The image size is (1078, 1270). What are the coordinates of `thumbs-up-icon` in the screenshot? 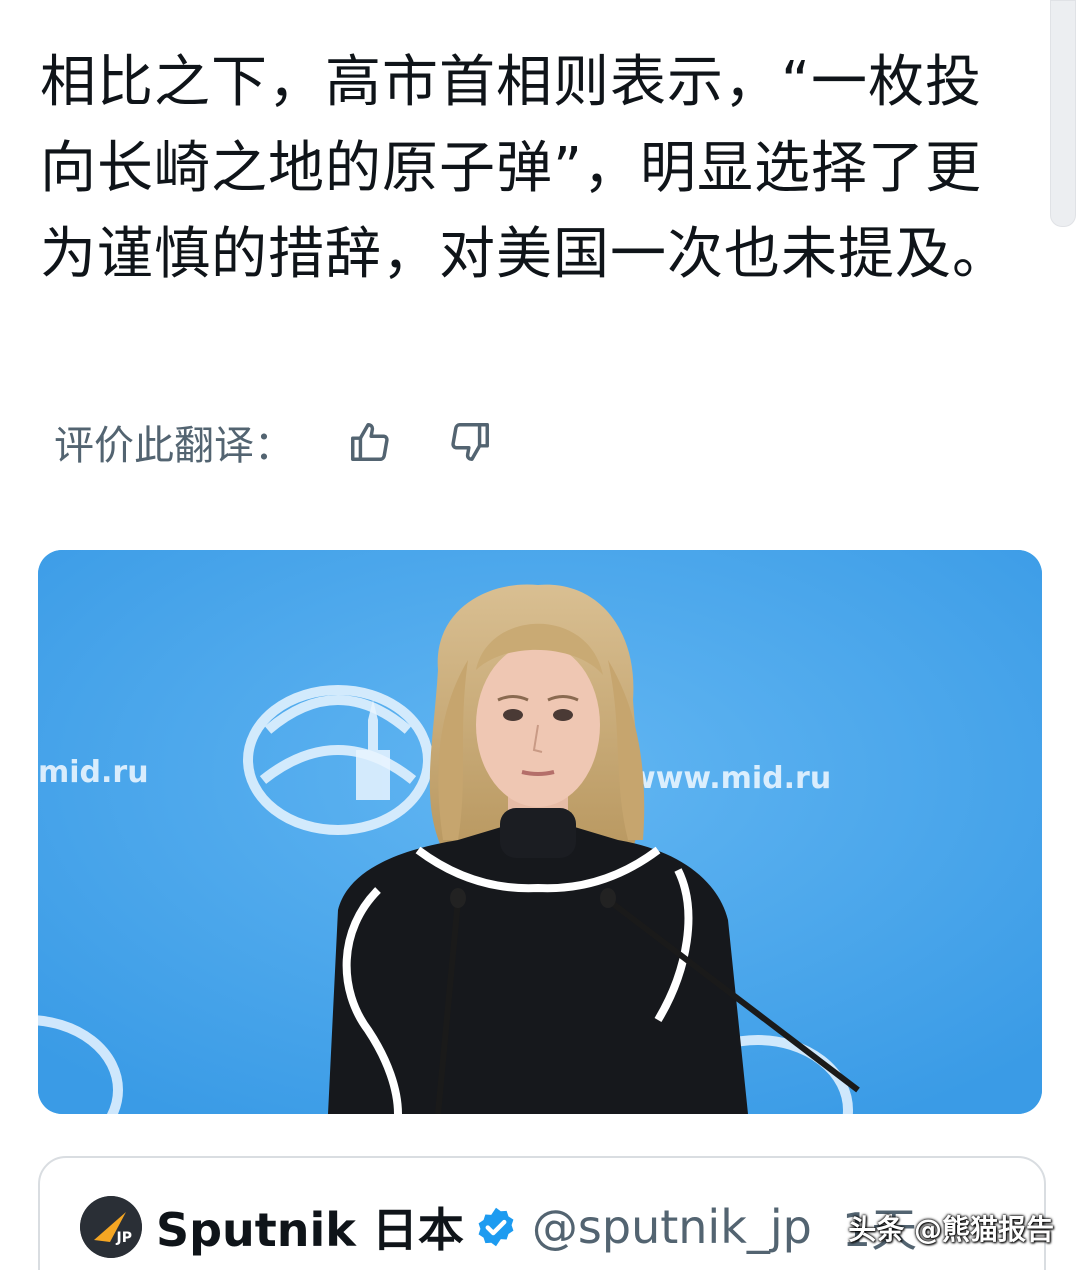 It's located at (370, 442).